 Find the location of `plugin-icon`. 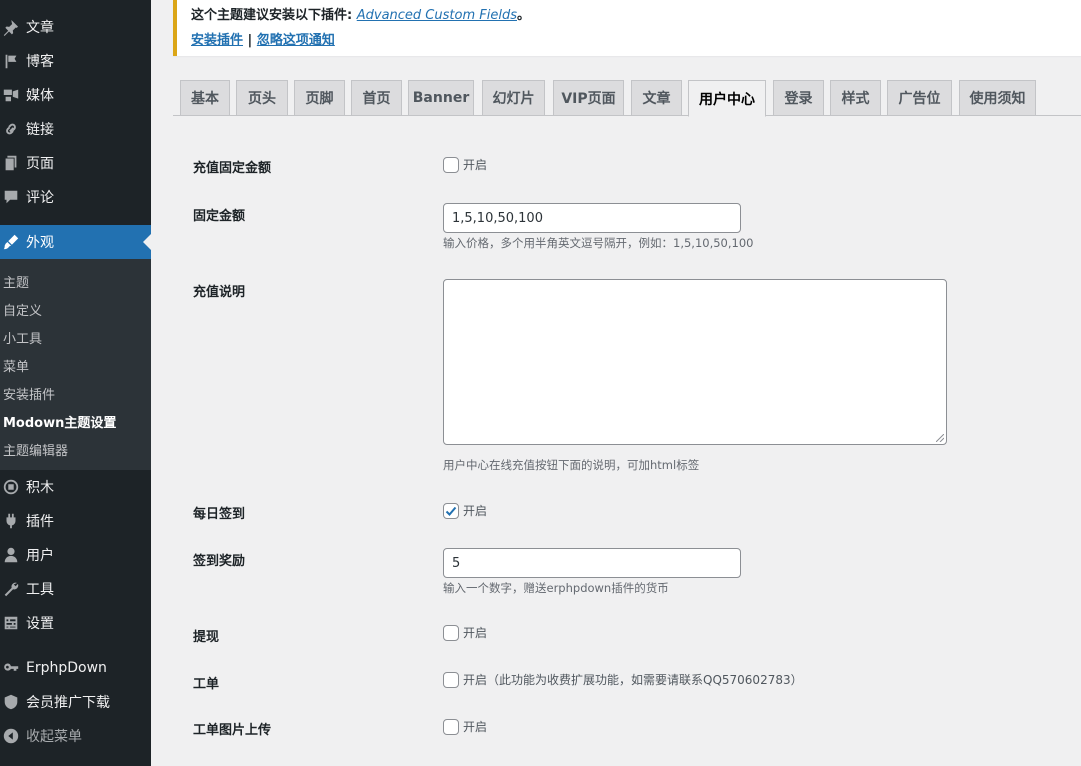

plugin-icon is located at coordinates (11, 521).